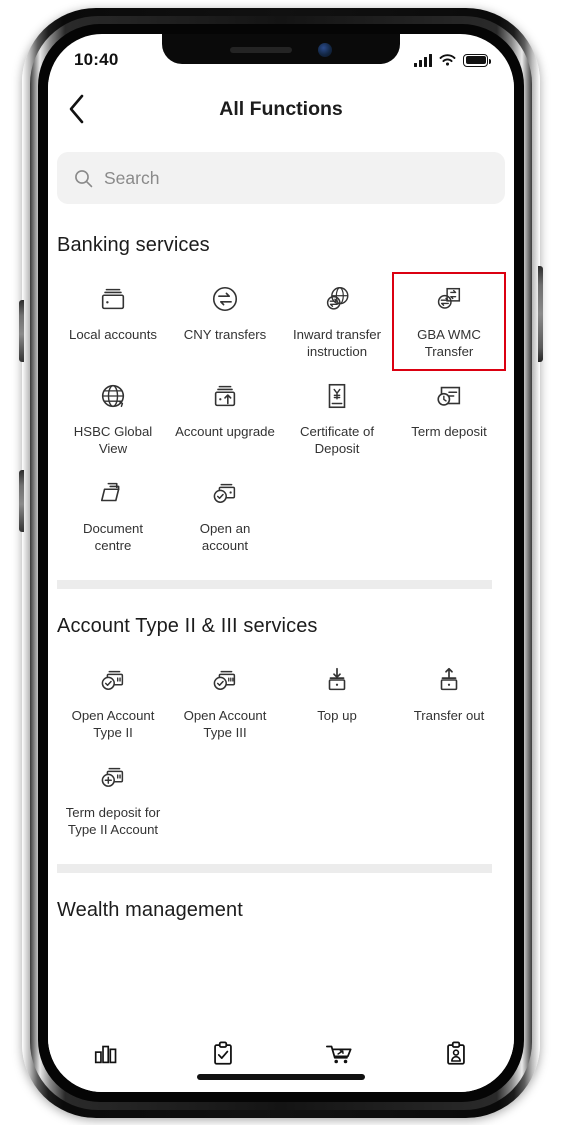  Describe the element at coordinates (281, 178) in the screenshot. I see `search-input: Search` at that location.